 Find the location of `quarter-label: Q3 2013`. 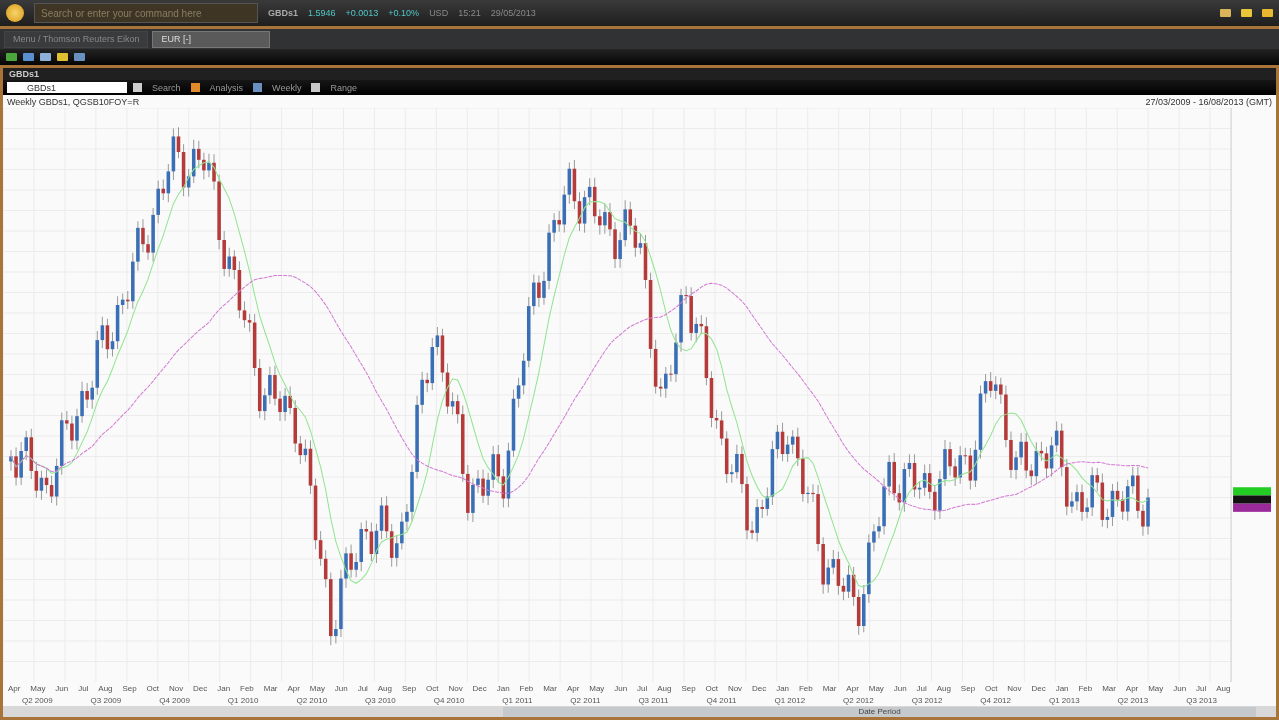

quarter-label: Q3 2013 is located at coordinates (1201, 700).